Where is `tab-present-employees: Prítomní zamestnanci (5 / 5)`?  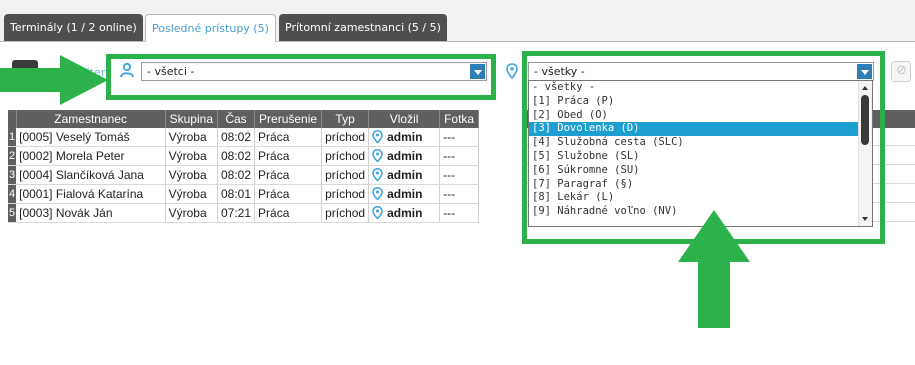 tab-present-employees: Prítomní zamestnanci (5 / 5) is located at coordinates (363, 27).